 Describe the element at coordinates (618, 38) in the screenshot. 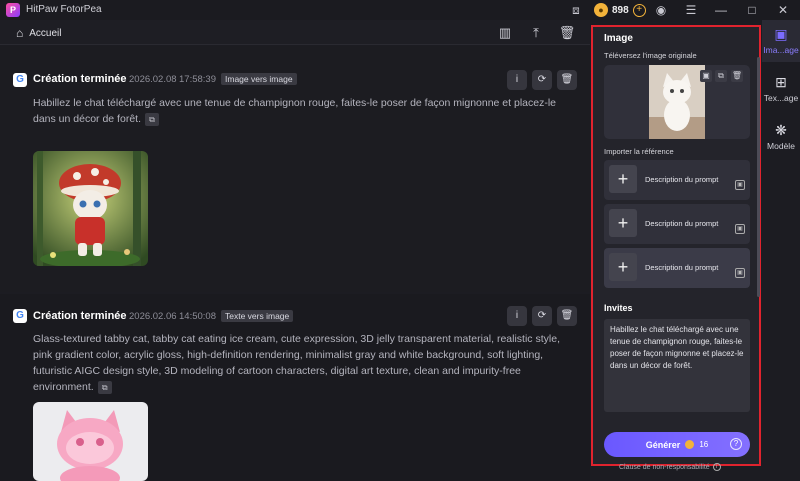

I see `panel-title: Image` at that location.